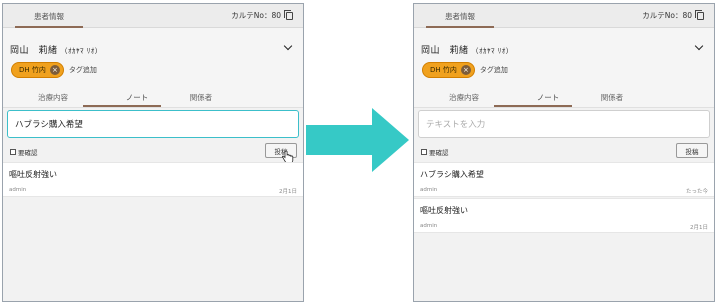 Image resolution: width=717 pixels, height=305 pixels. I want to click on note-controls: 要確認 投稿, so click(564, 151).